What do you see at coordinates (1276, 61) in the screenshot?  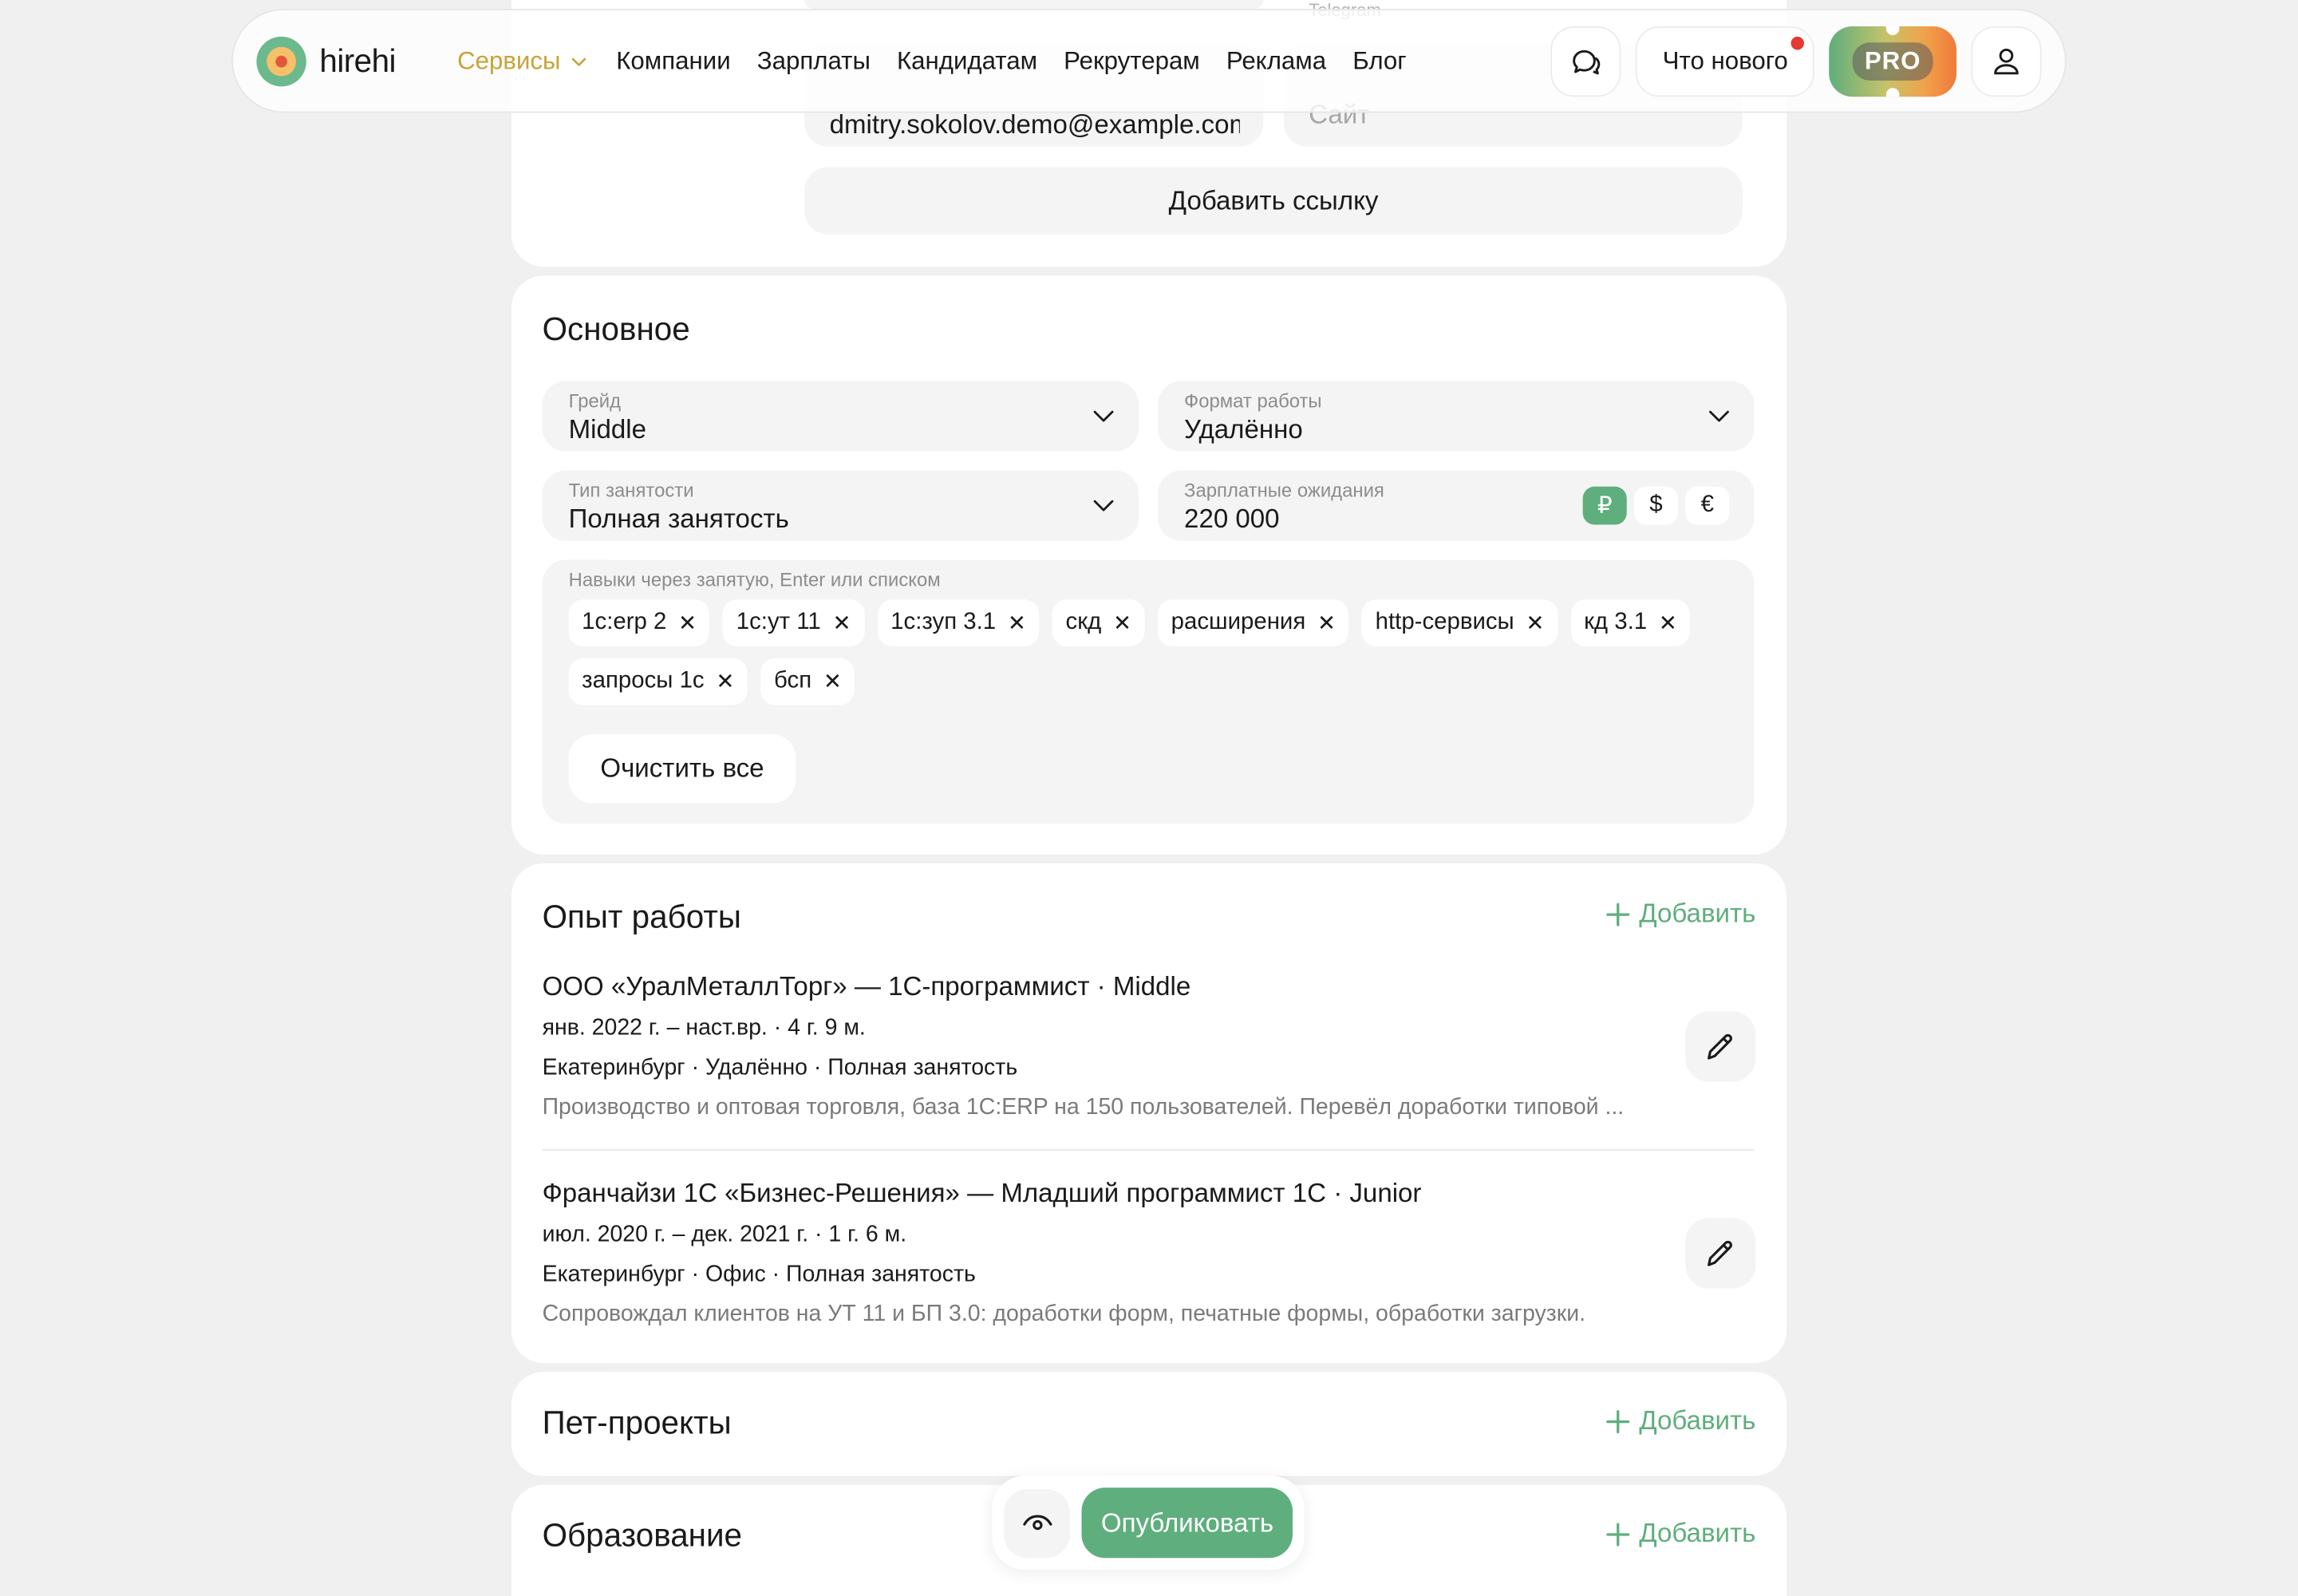 I see `nav-ads: Реклама` at bounding box center [1276, 61].